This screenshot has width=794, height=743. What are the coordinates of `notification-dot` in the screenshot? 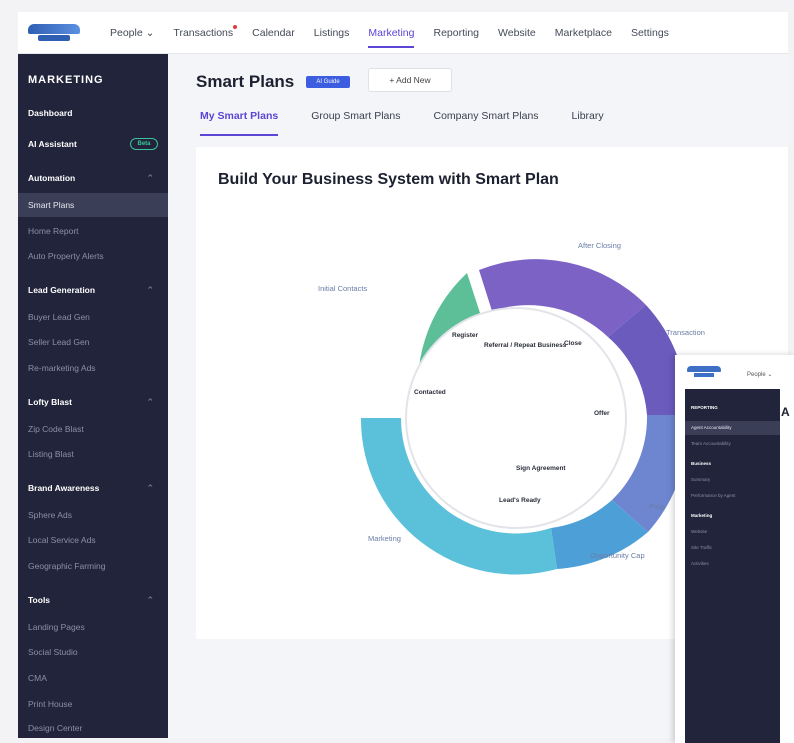 It's located at (235, 27).